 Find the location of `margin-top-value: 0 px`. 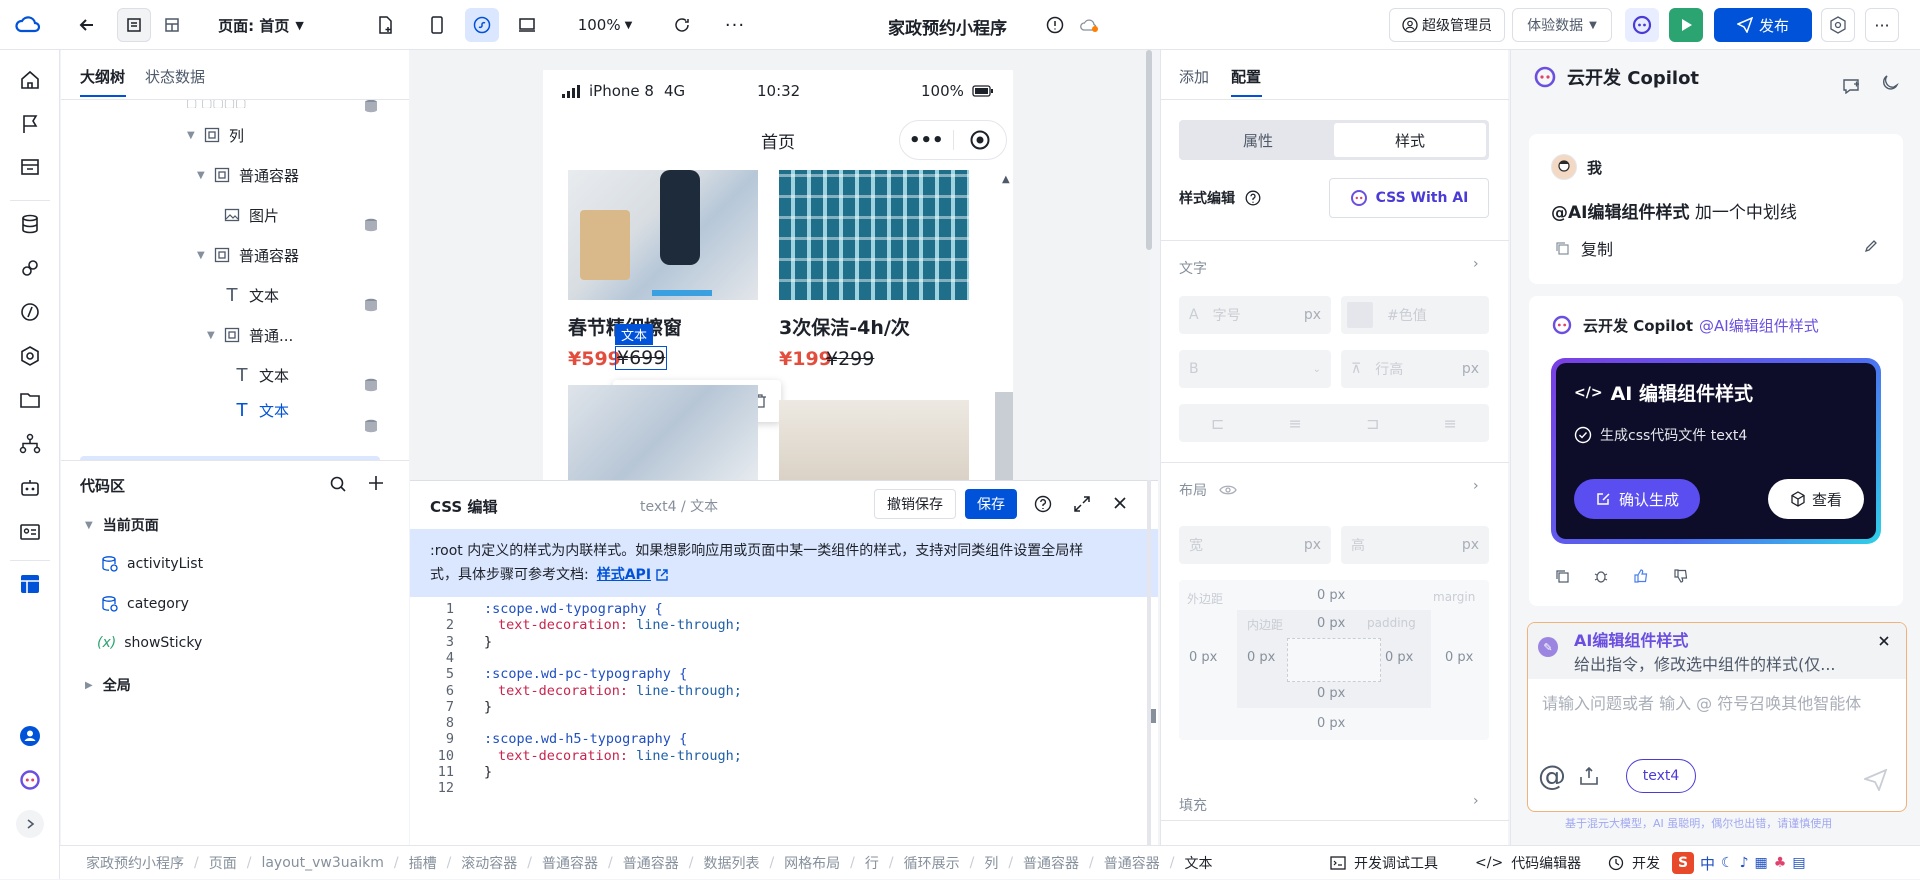

margin-top-value: 0 px is located at coordinates (1331, 595).